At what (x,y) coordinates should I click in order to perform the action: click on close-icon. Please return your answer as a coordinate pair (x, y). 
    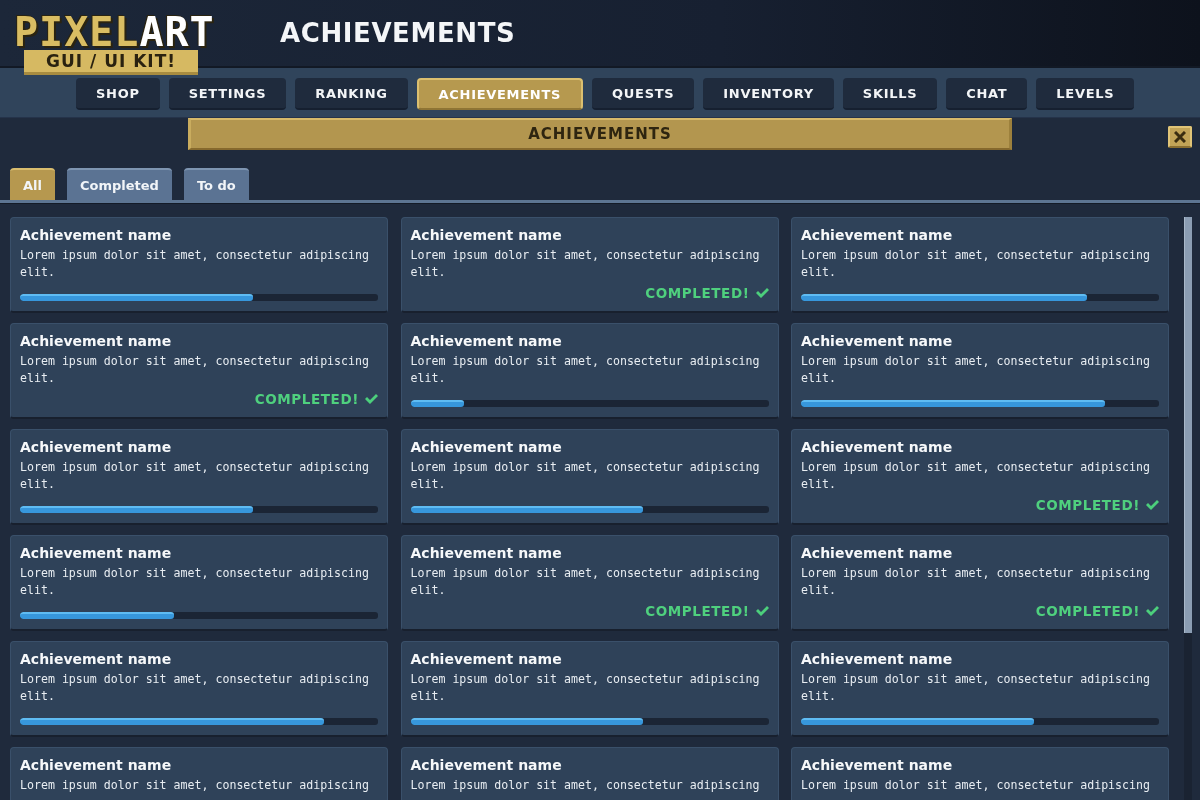
    Looking at the image, I should click on (1180, 137).